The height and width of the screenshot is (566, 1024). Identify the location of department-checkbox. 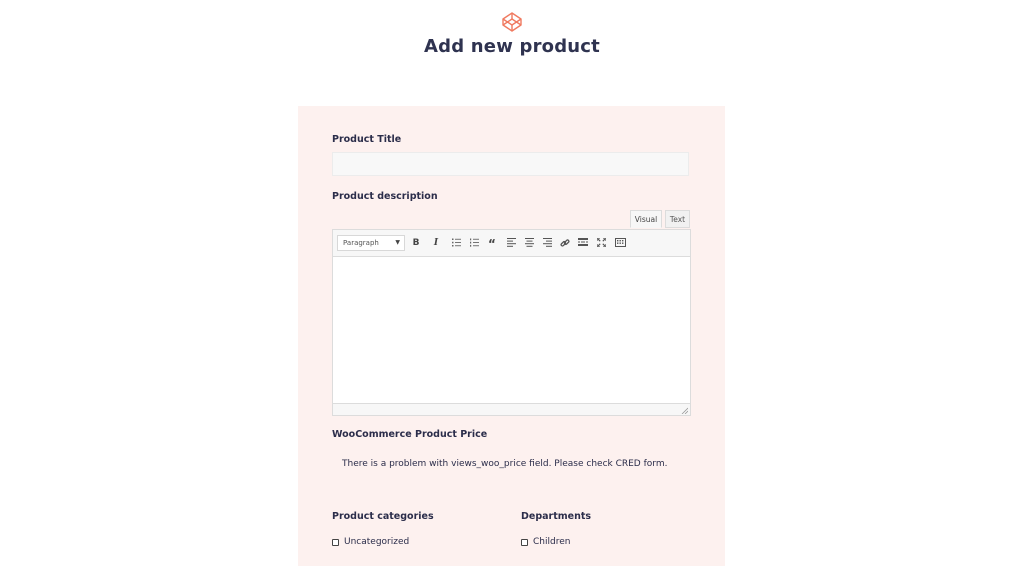
(524, 542).